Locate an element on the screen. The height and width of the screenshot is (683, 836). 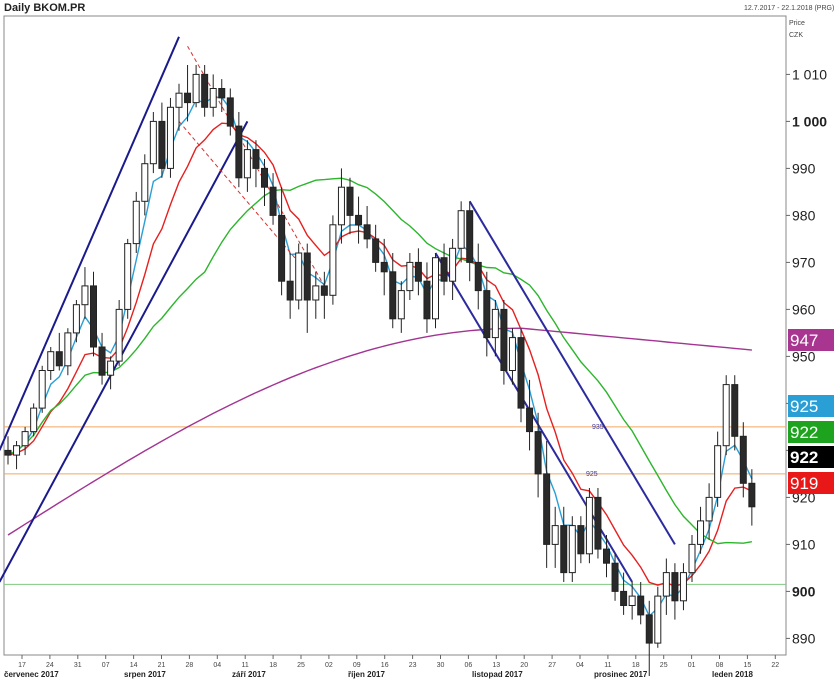
xtick-label: 08 is located at coordinates (720, 665).